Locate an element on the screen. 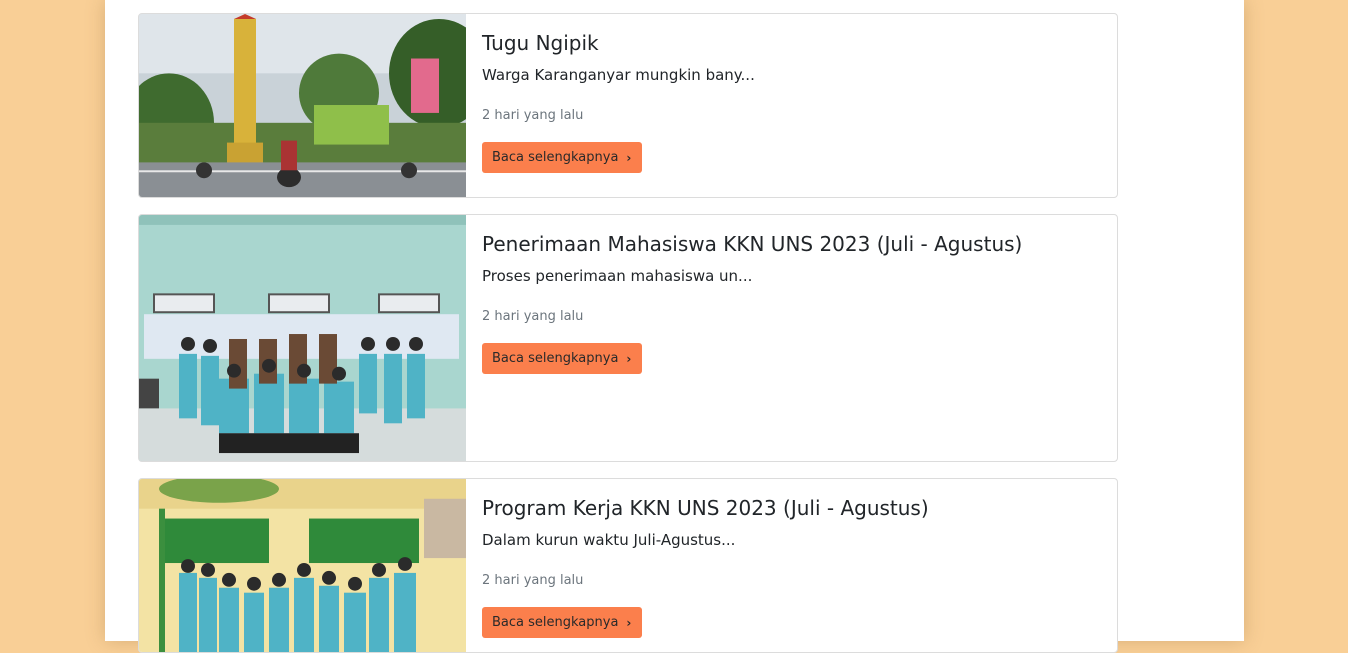 Image resolution: width=1348 pixels, height=653 pixels. post-thumbnail-tugu-ngipik is located at coordinates (302, 105).